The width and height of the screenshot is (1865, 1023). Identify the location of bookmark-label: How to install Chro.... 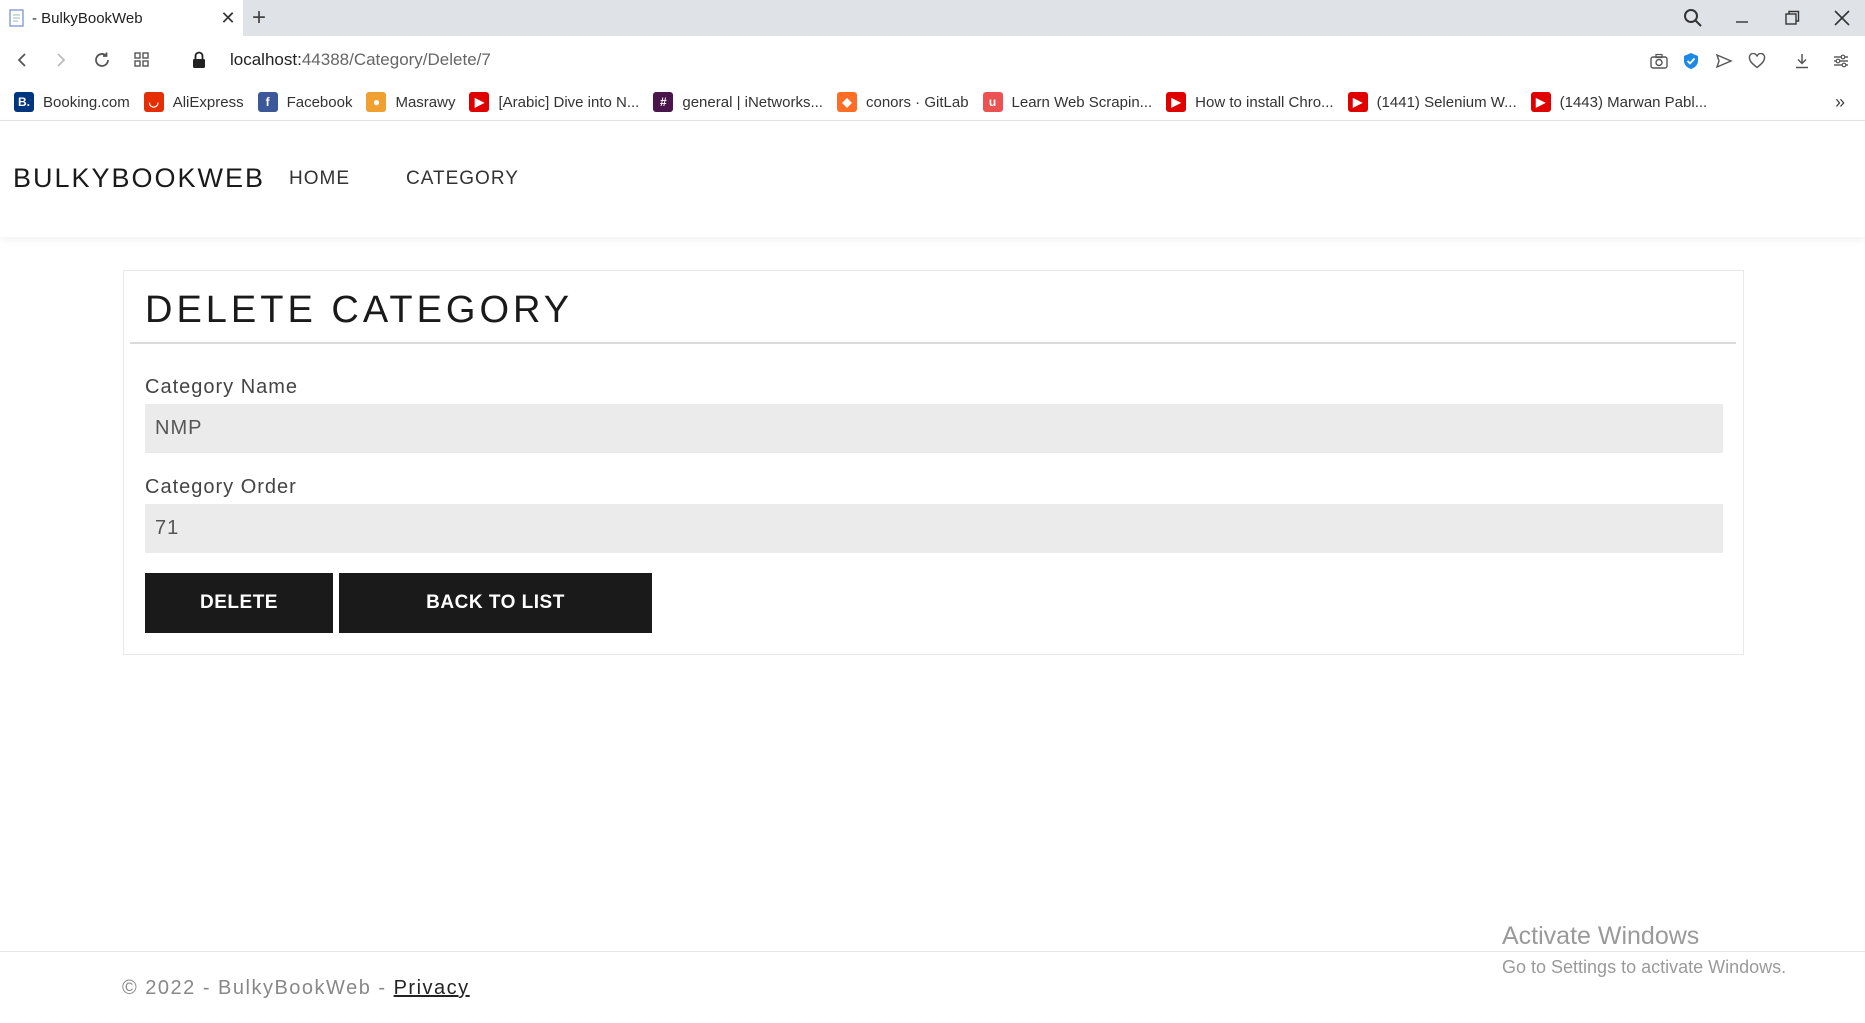
(1264, 102).